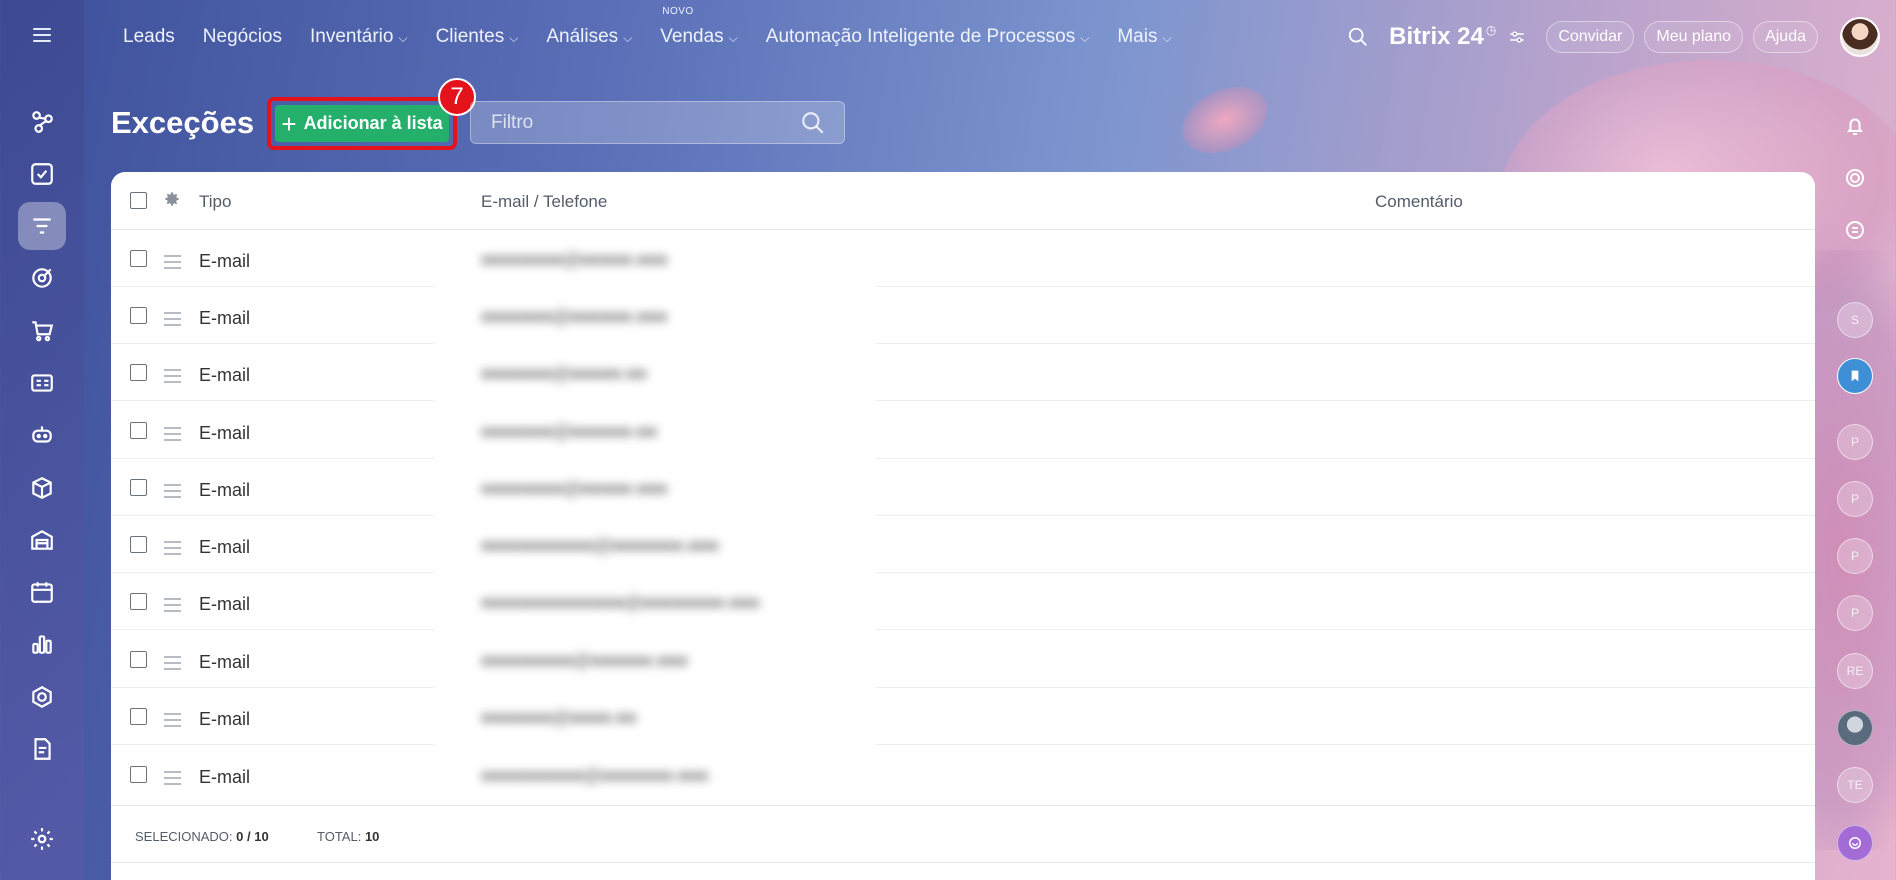 This screenshot has width=1896, height=880. Describe the element at coordinates (1785, 37) in the screenshot. I see `help-button: Ajuda` at that location.